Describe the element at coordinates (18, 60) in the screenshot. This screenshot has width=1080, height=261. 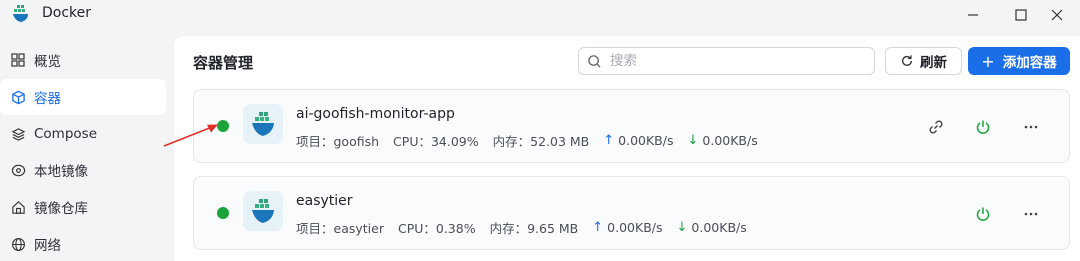
I see `grid-icon` at that location.